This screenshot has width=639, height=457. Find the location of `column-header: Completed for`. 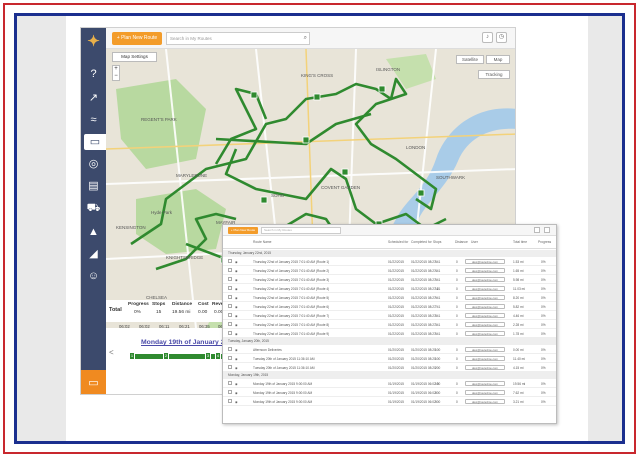

column-header: Completed for is located at coordinates (421, 242).